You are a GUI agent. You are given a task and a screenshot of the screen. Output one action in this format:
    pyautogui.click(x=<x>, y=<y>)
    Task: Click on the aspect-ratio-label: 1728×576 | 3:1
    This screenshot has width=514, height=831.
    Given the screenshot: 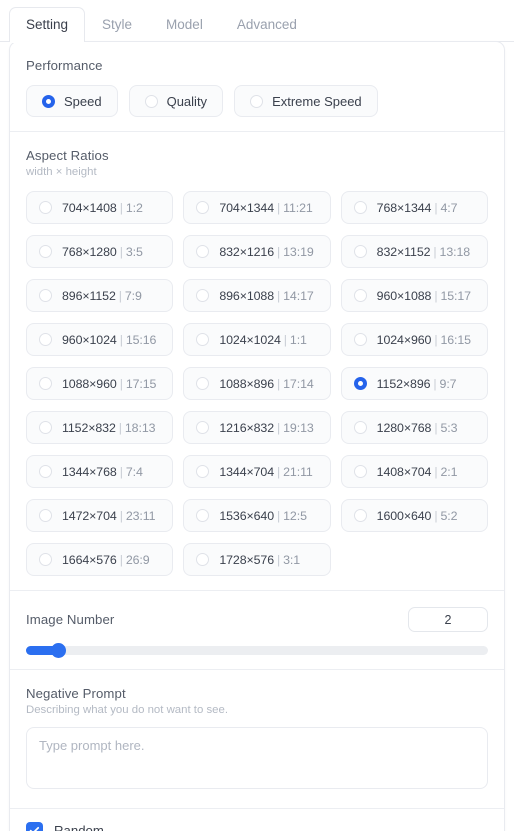 What is the action you would take?
    pyautogui.click(x=259, y=560)
    